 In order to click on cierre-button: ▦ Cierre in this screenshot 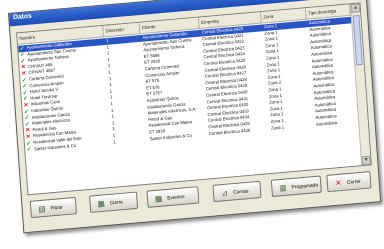, I will do `click(114, 202)`.